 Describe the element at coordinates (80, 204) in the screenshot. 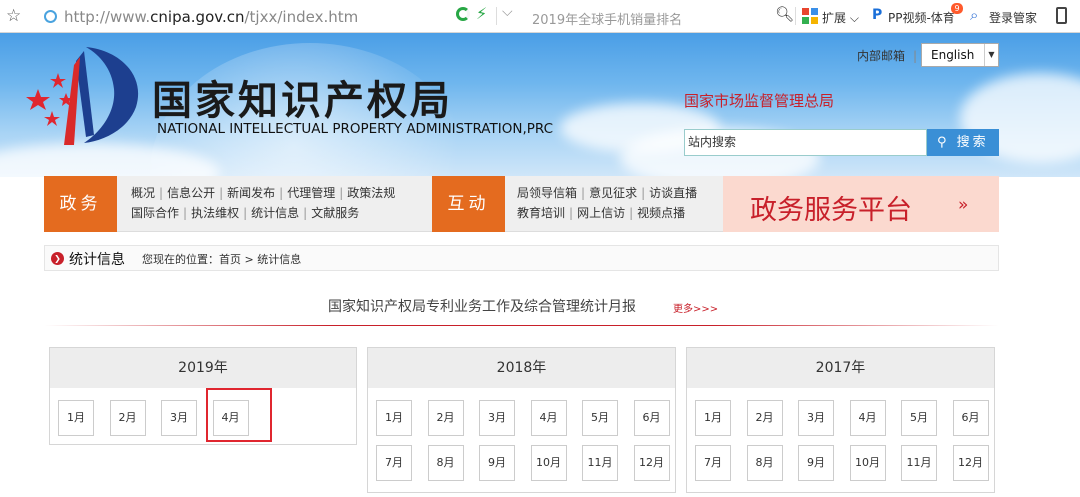

I see `tab-affairs: 政务` at that location.